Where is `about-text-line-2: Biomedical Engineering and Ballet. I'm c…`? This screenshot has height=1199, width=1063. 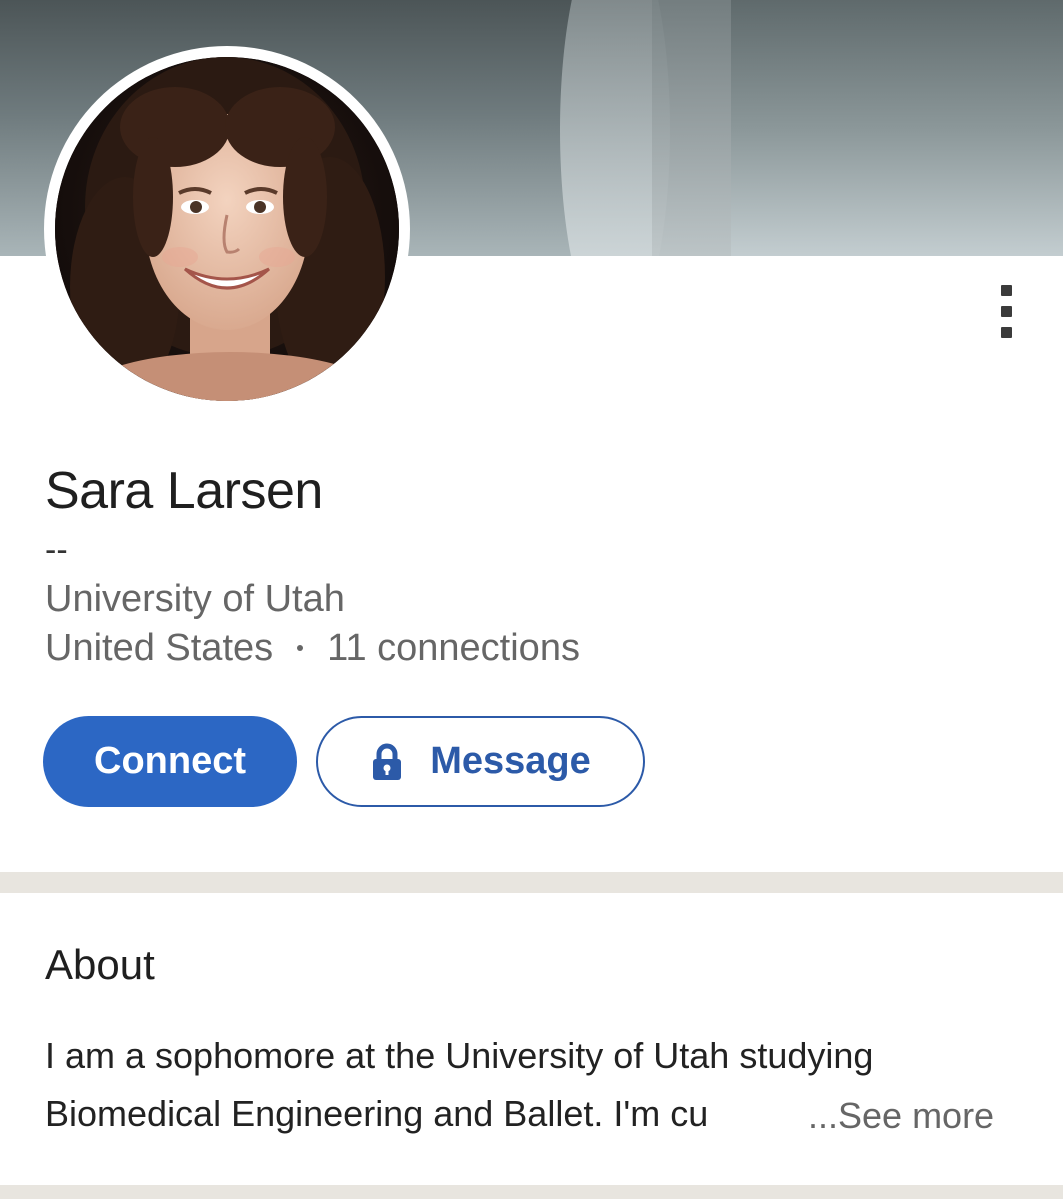 about-text-line-2: Biomedical Engineering and Ballet. I'm c… is located at coordinates (377, 1113).